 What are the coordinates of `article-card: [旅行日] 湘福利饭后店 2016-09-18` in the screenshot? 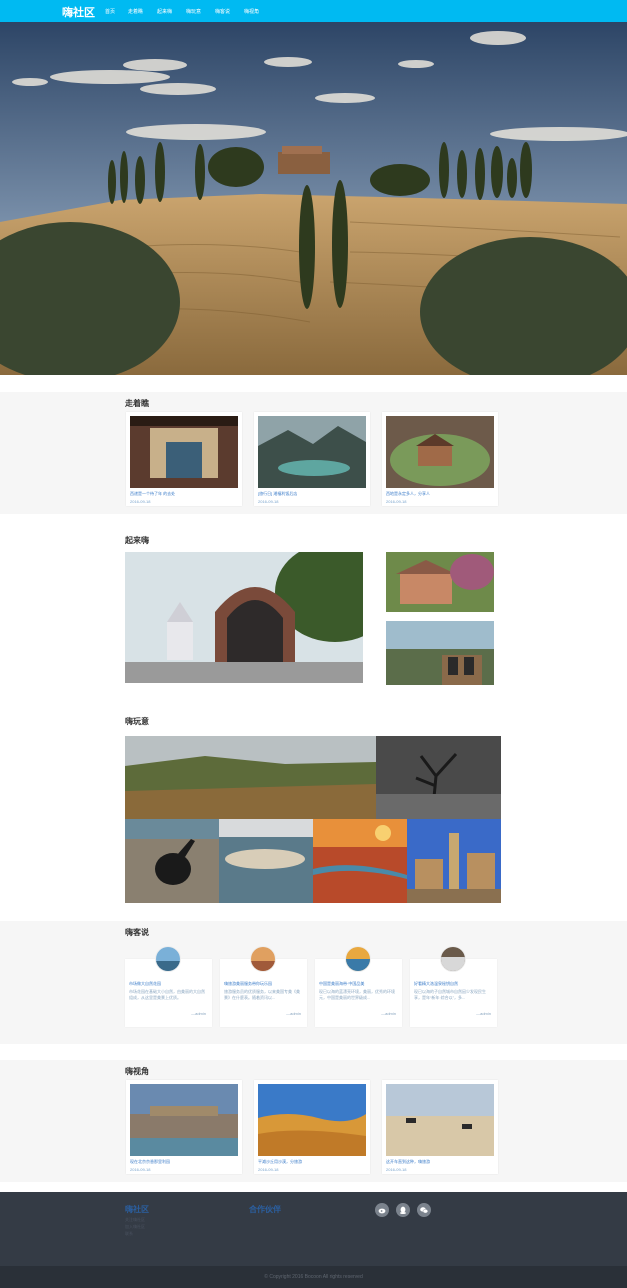 It's located at (312, 459).